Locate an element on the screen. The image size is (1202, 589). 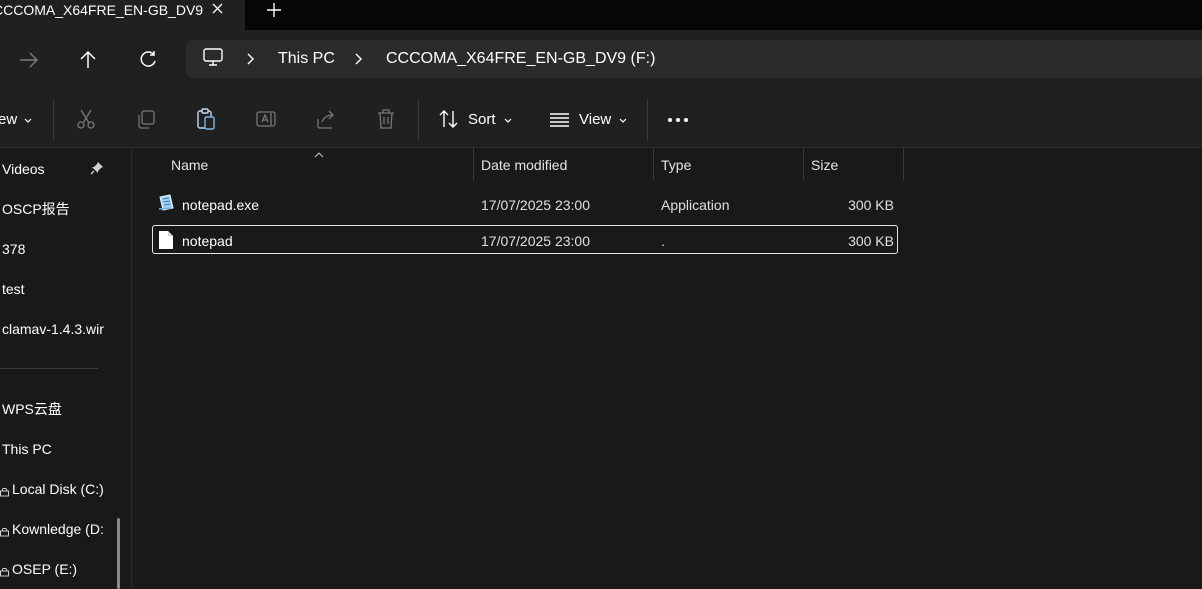
column-header-date: Date modified is located at coordinates (524, 165).